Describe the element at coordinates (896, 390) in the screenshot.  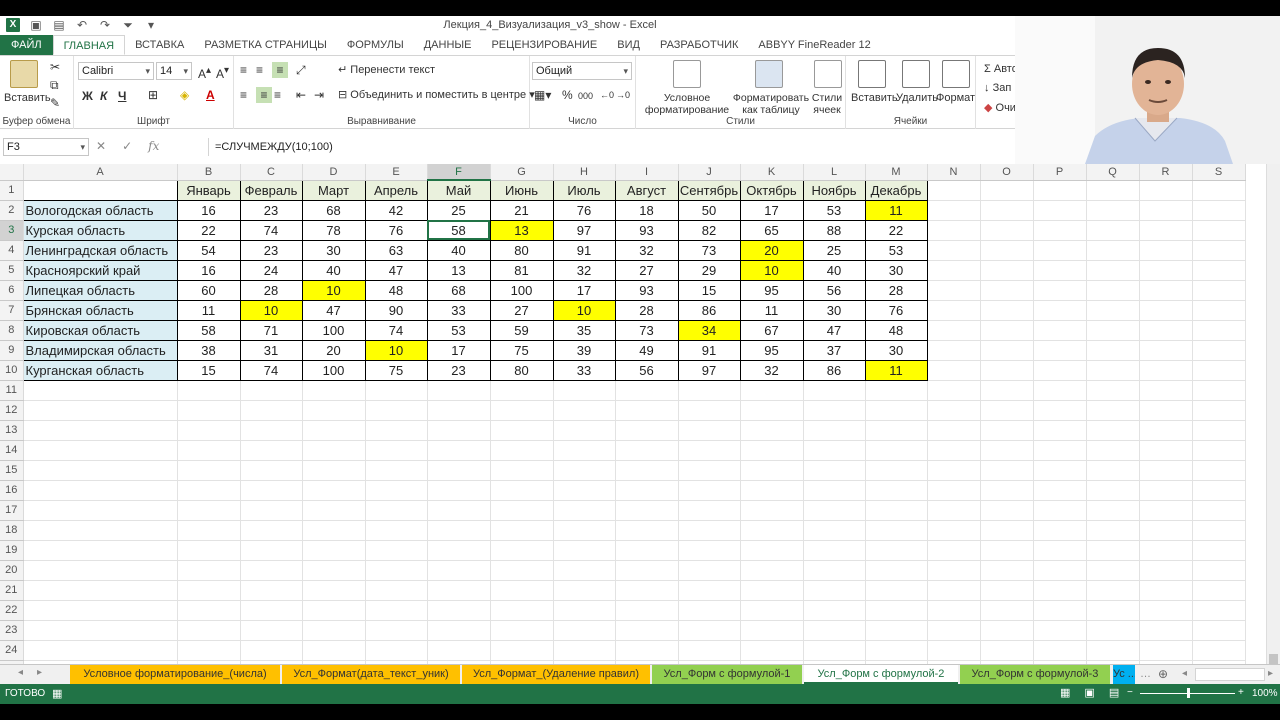
I see `cell-M11` at that location.